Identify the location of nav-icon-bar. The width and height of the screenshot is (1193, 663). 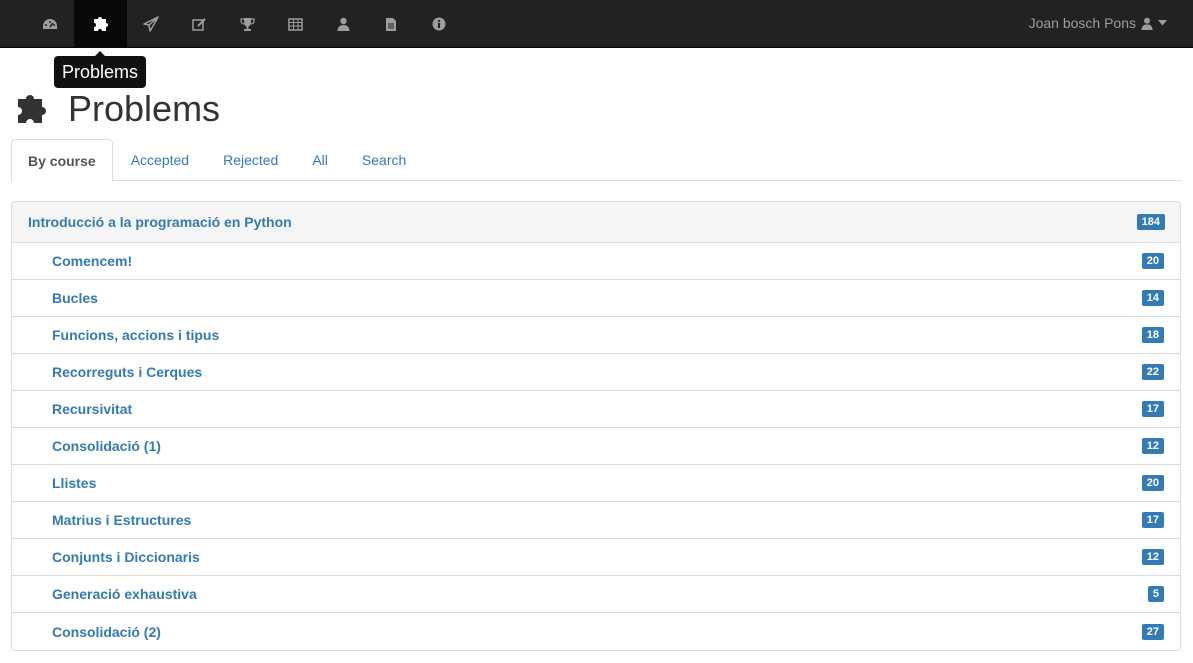
(244, 24).